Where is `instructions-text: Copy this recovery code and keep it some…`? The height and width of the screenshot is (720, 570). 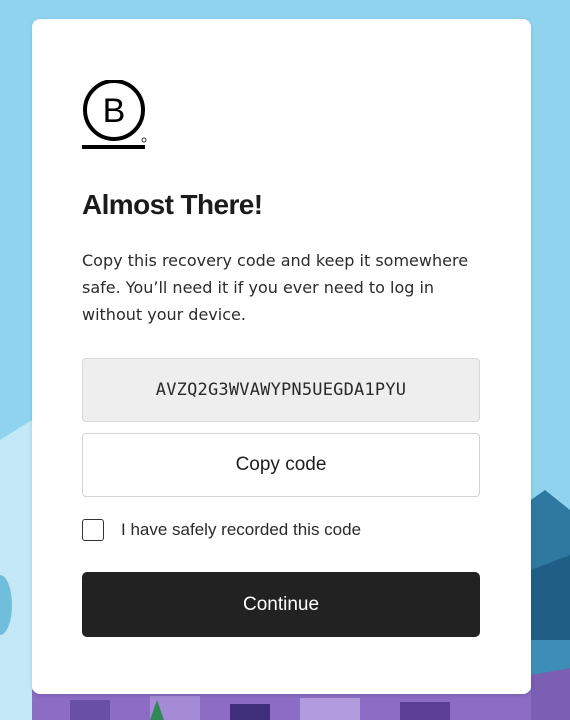
instructions-text: Copy this recovery code and keep it some… is located at coordinates (275, 287).